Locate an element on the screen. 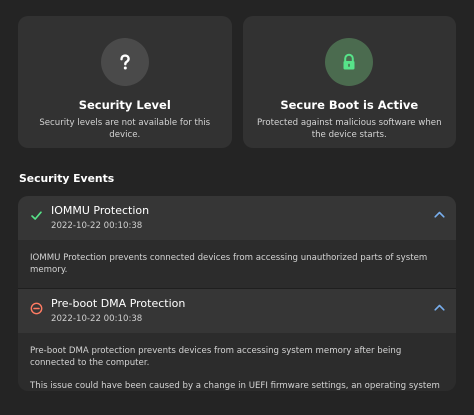 This screenshot has height=415, width=474. event-title: Pre-boot DMA Protection is located at coordinates (118, 303).